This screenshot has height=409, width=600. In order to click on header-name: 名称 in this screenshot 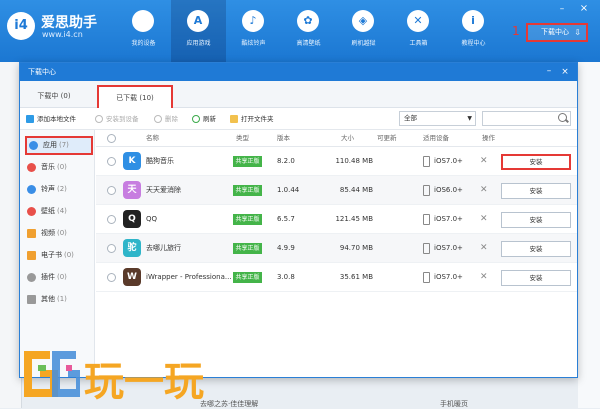, I will do `click(152, 138)`.